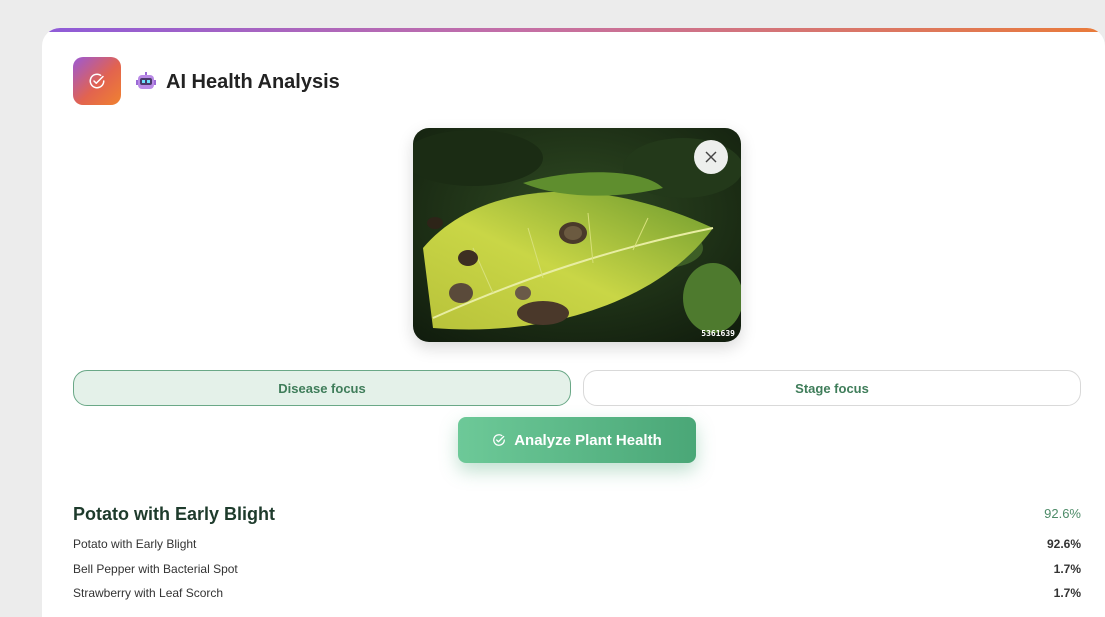 Image resolution: width=1105 pixels, height=617 pixels. I want to click on prediction-label: Strawberry with Leaf Scorch, so click(148, 593).